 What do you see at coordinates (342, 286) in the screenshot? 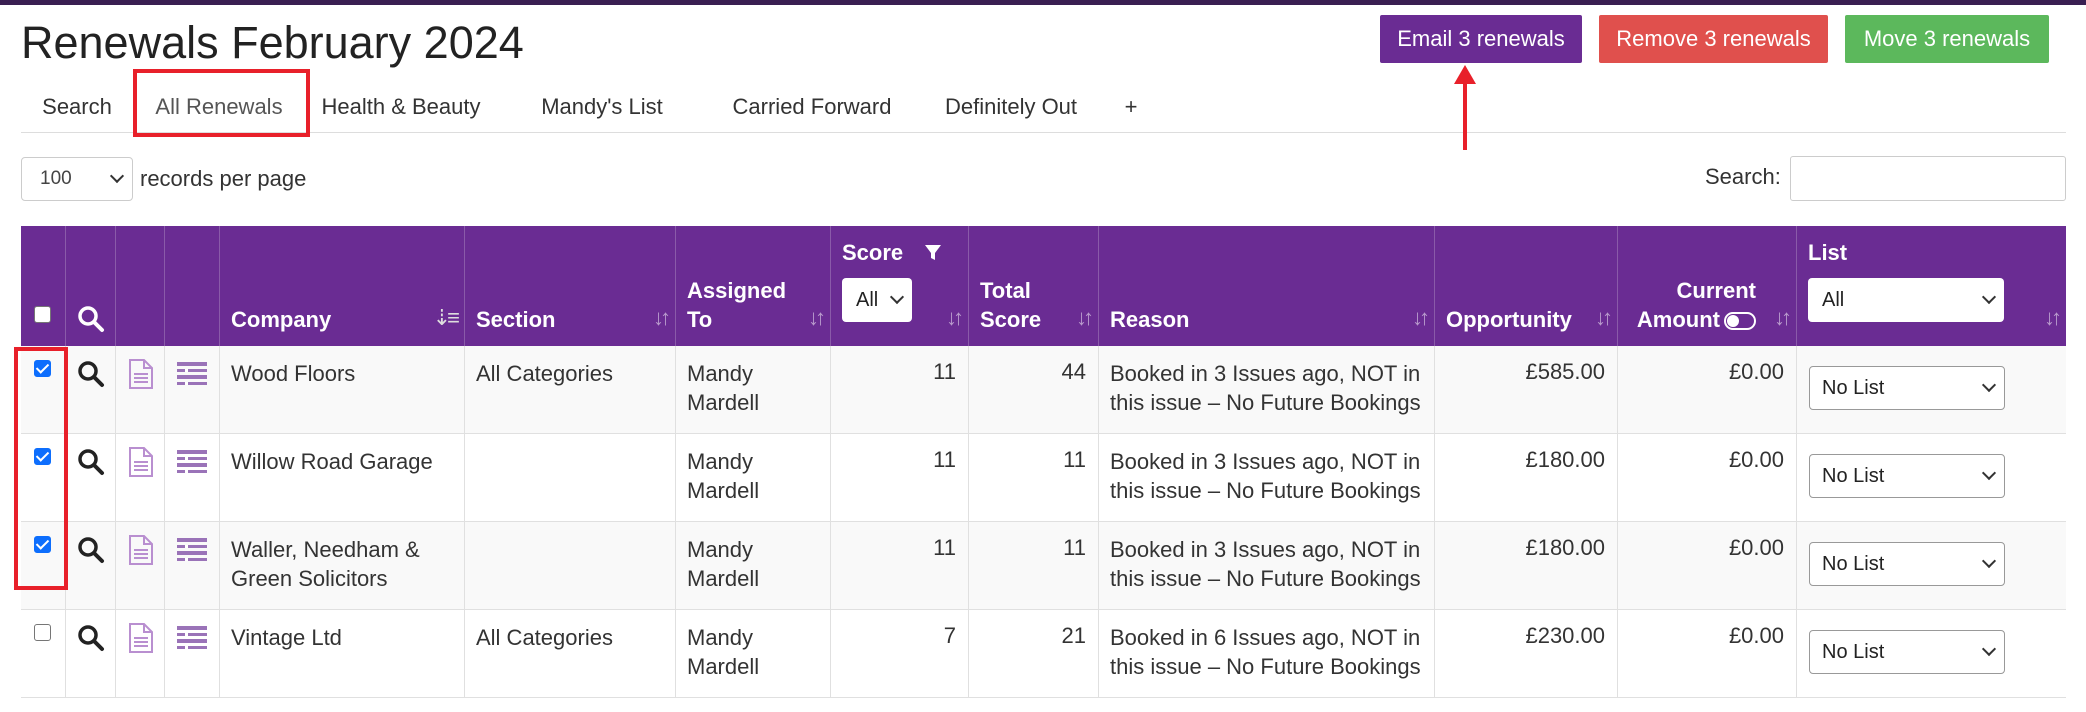
I see `header-company: Company ⇣≡` at bounding box center [342, 286].